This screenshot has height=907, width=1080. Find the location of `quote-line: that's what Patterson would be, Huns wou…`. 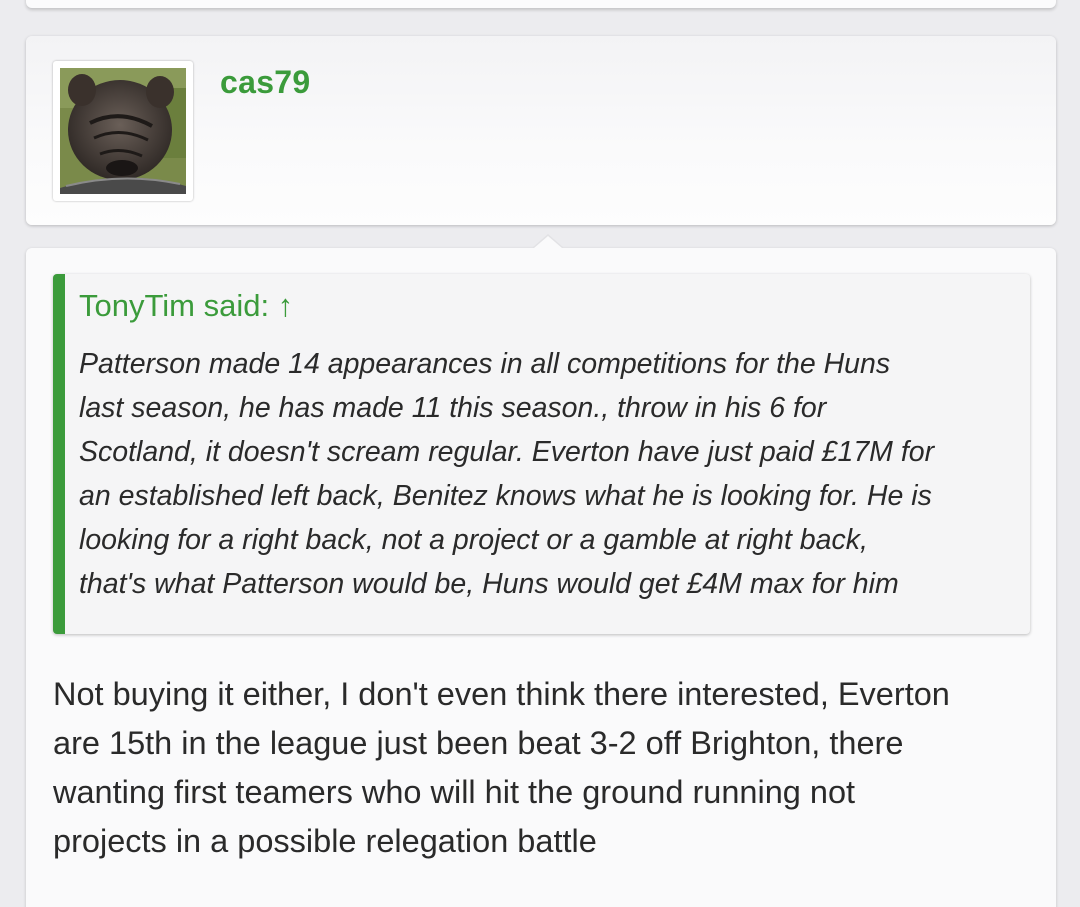

quote-line: that's what Patterson would be, Huns wou… is located at coordinates (489, 584).